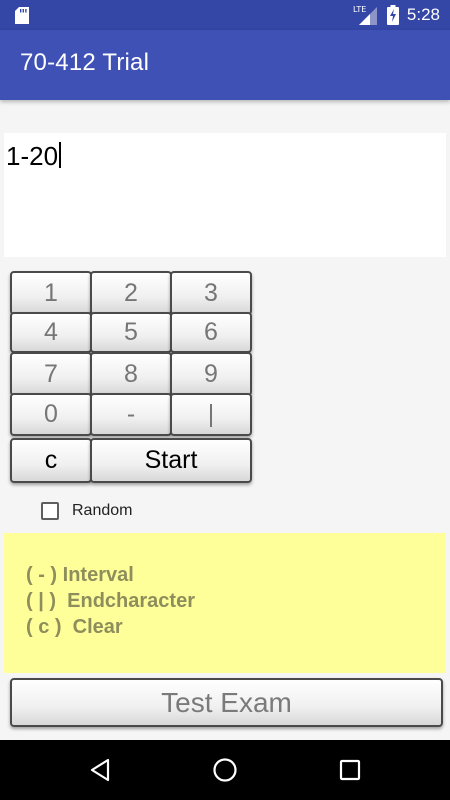 This screenshot has width=450, height=800. What do you see at coordinates (423, 14) in the screenshot?
I see `status-time: 5:28` at bounding box center [423, 14].